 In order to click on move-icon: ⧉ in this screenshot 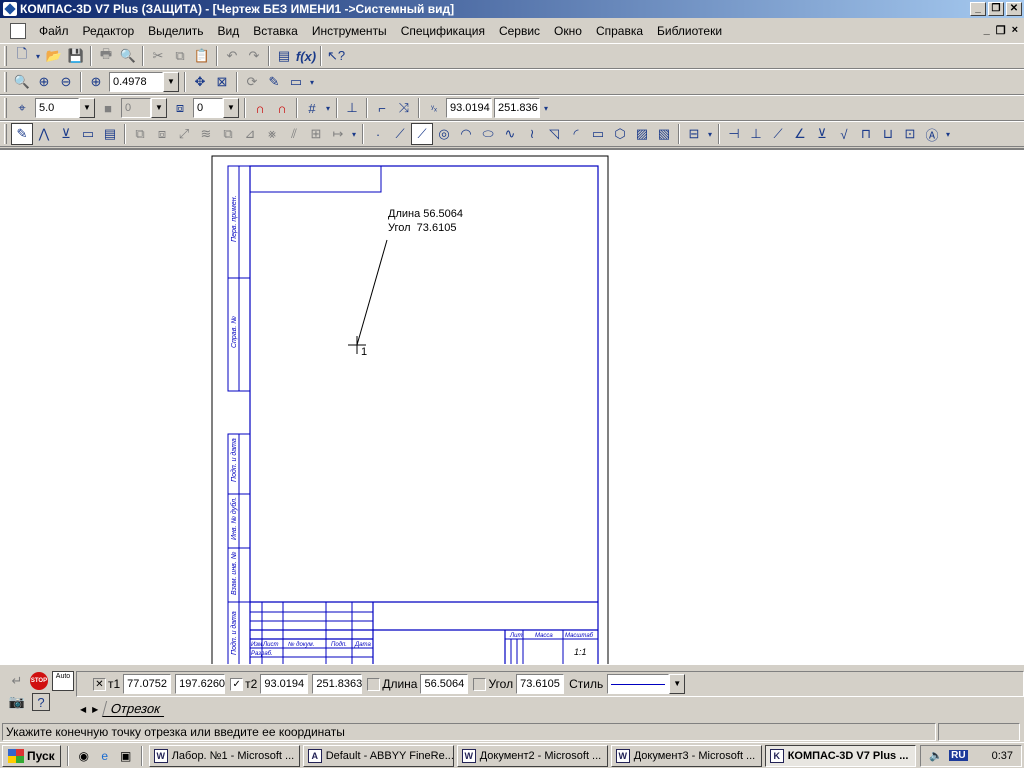, I will do `click(140, 134)`.